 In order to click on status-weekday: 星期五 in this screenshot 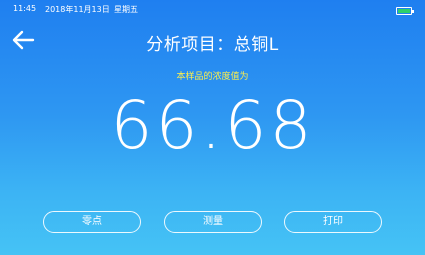, I will do `click(126, 9)`.